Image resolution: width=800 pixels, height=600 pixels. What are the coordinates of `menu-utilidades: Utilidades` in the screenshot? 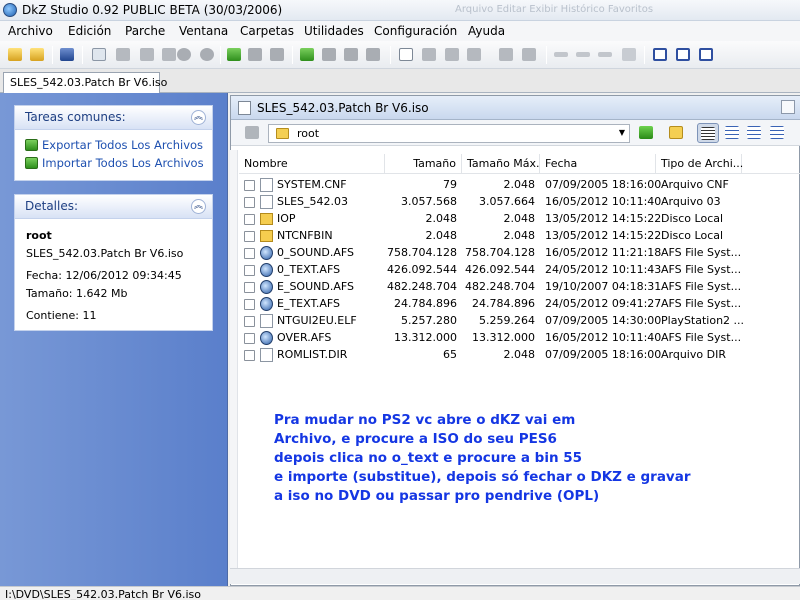 It's located at (334, 31).